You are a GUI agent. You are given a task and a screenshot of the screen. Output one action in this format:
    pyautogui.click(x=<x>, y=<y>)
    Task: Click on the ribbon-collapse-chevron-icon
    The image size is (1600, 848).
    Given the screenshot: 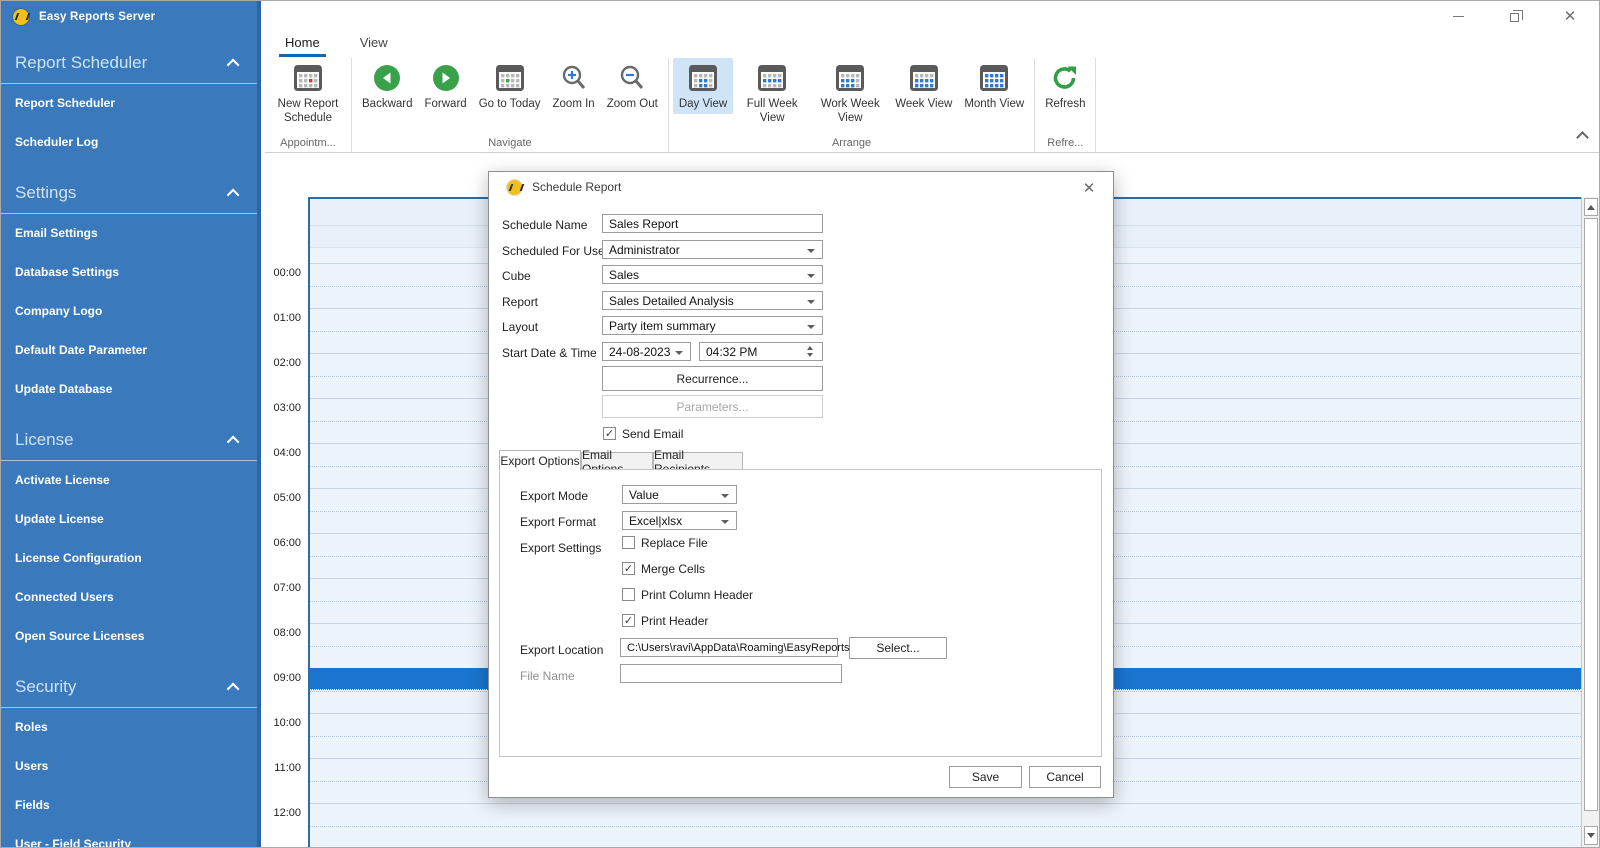 What is the action you would take?
    pyautogui.click(x=1582, y=137)
    